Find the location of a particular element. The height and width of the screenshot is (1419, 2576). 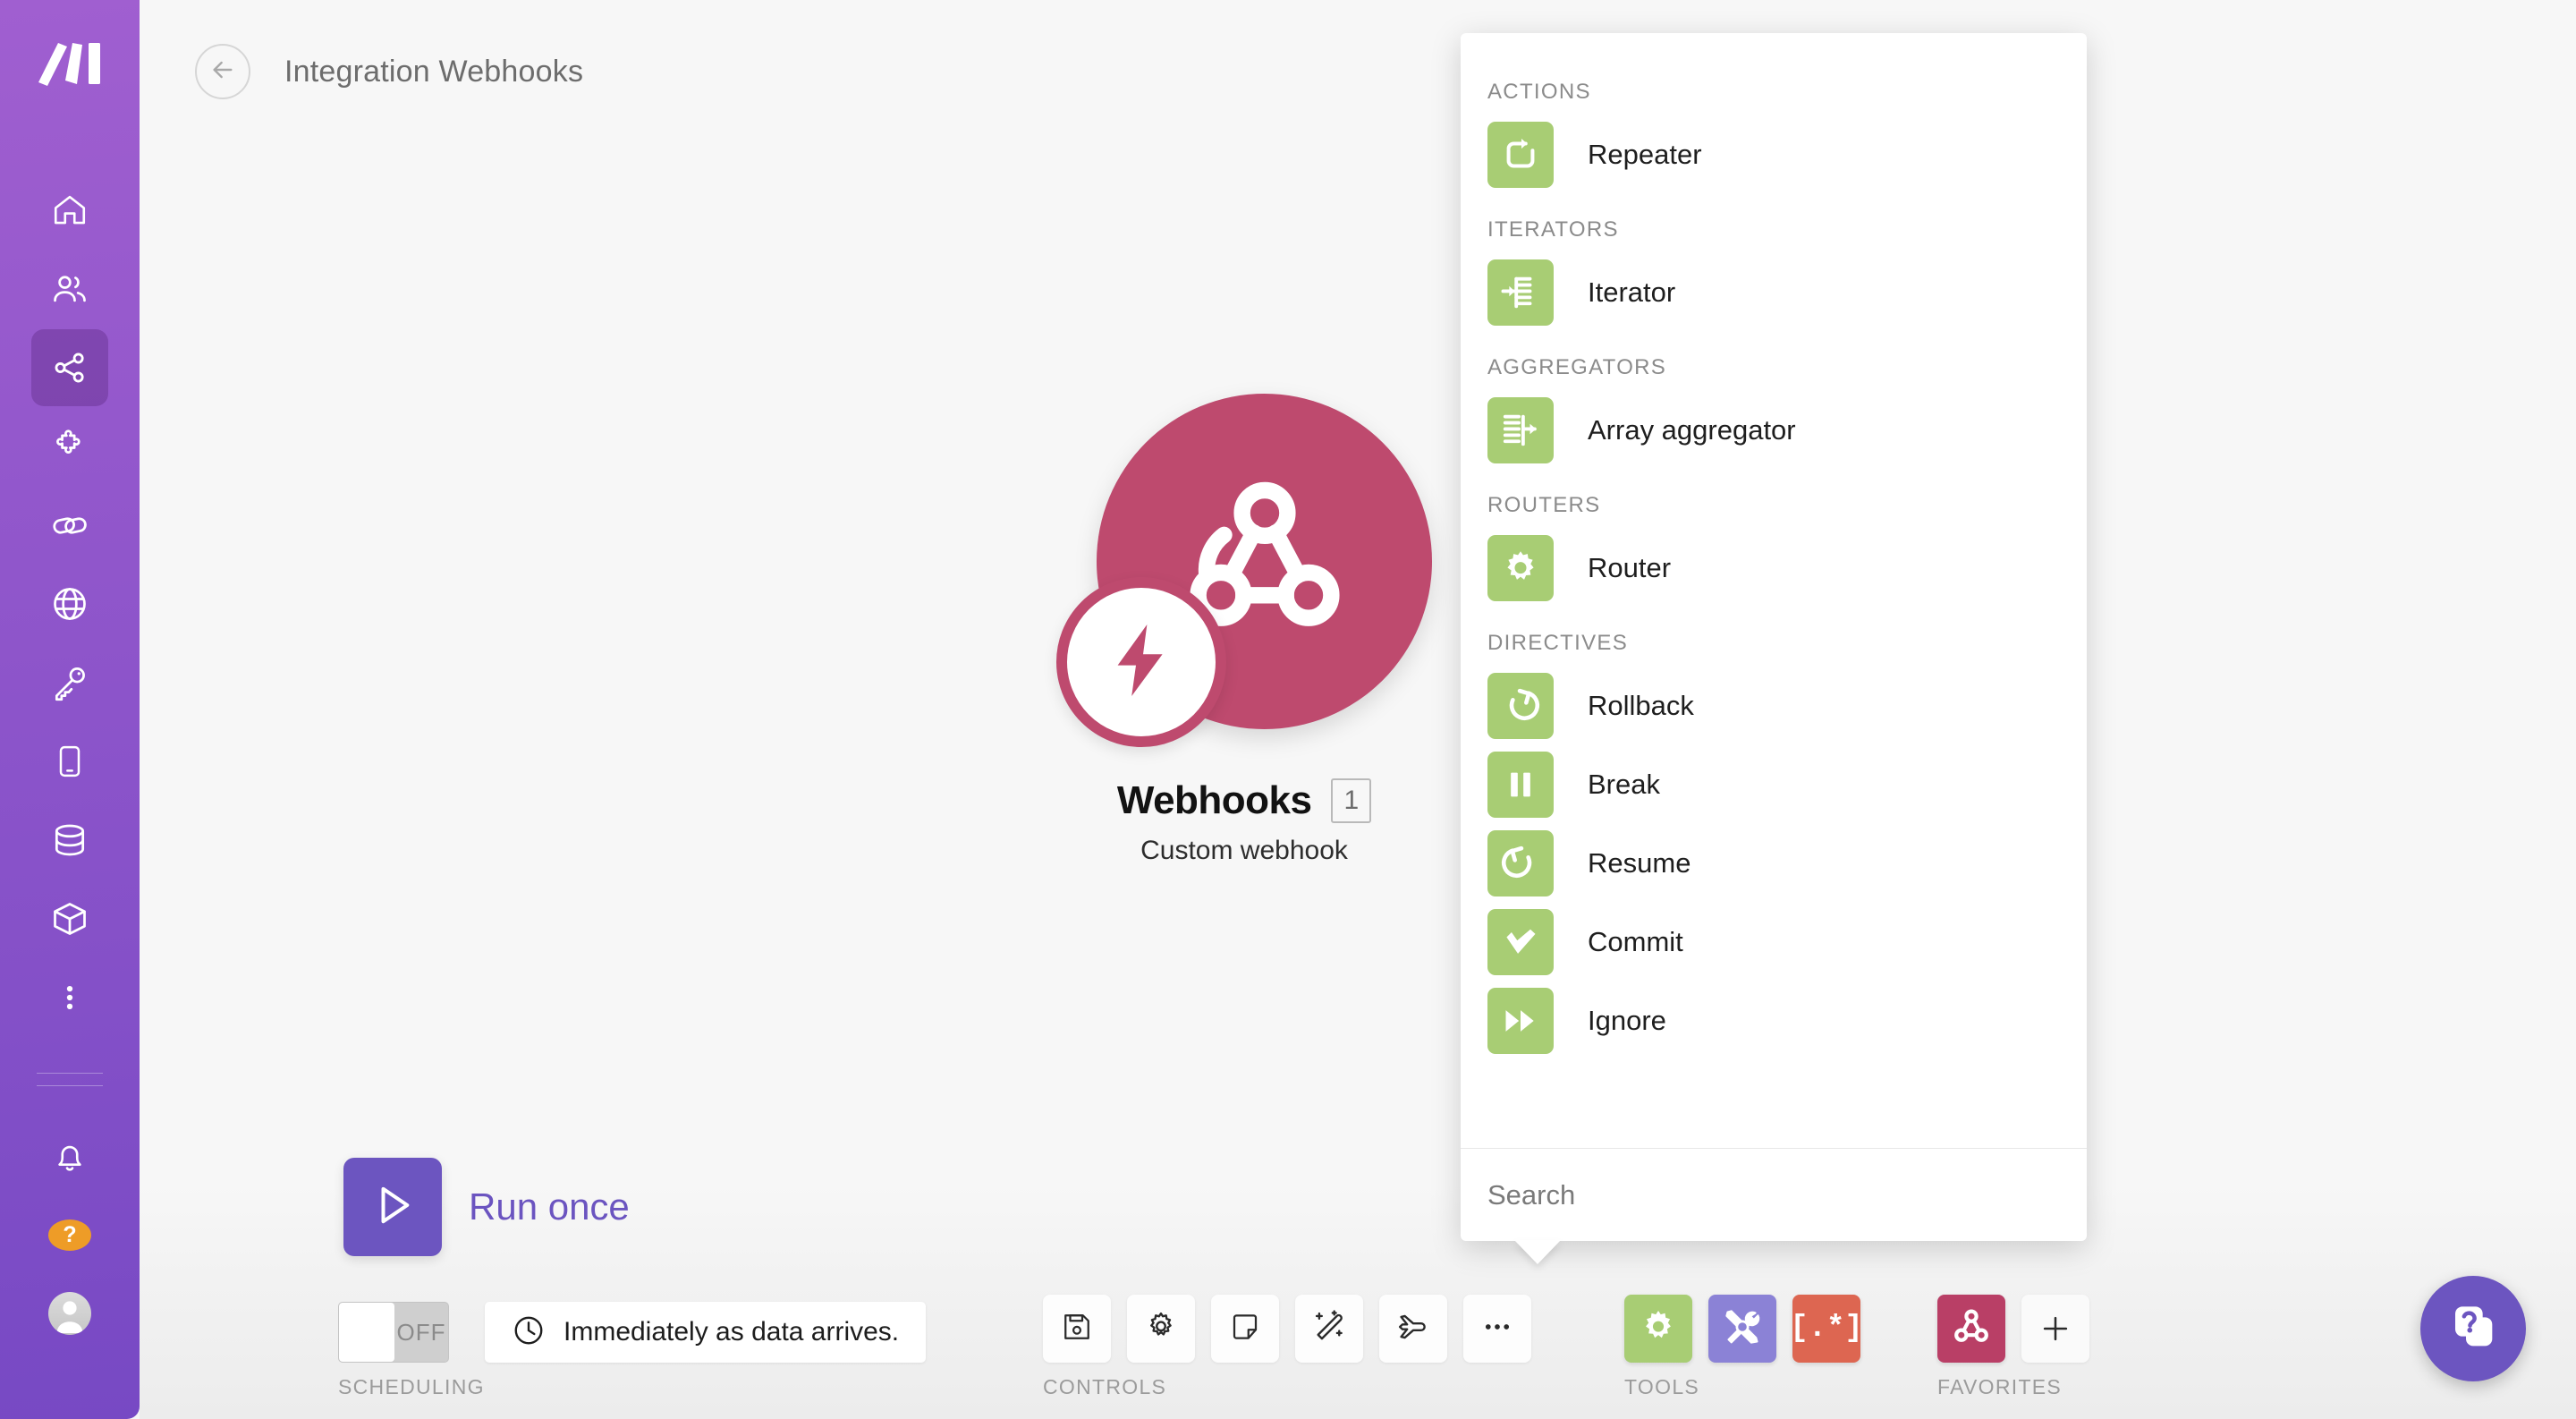

panel-search-row is located at coordinates (1774, 1194).